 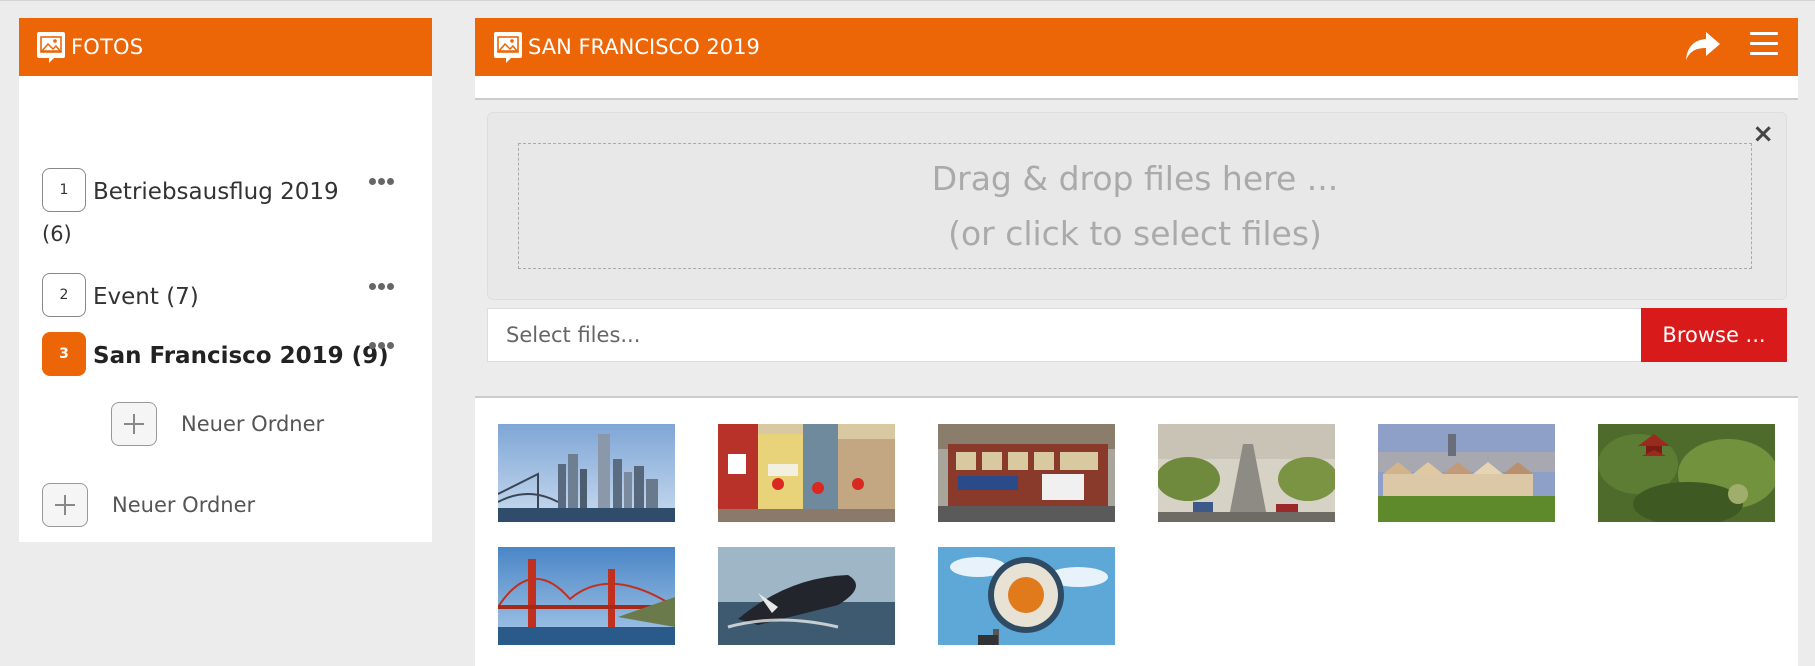 What do you see at coordinates (57, 234) in the screenshot?
I see `folder-count: (6)` at bounding box center [57, 234].